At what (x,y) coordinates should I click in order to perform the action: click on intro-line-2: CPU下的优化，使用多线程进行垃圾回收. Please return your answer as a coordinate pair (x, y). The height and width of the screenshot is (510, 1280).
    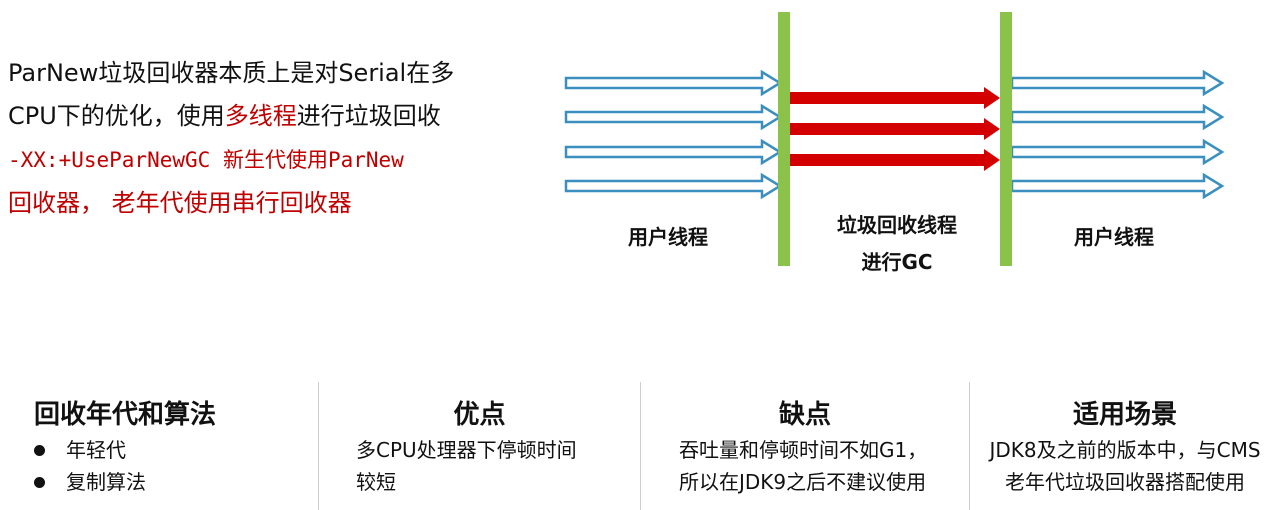
    Looking at the image, I should click on (288, 116).